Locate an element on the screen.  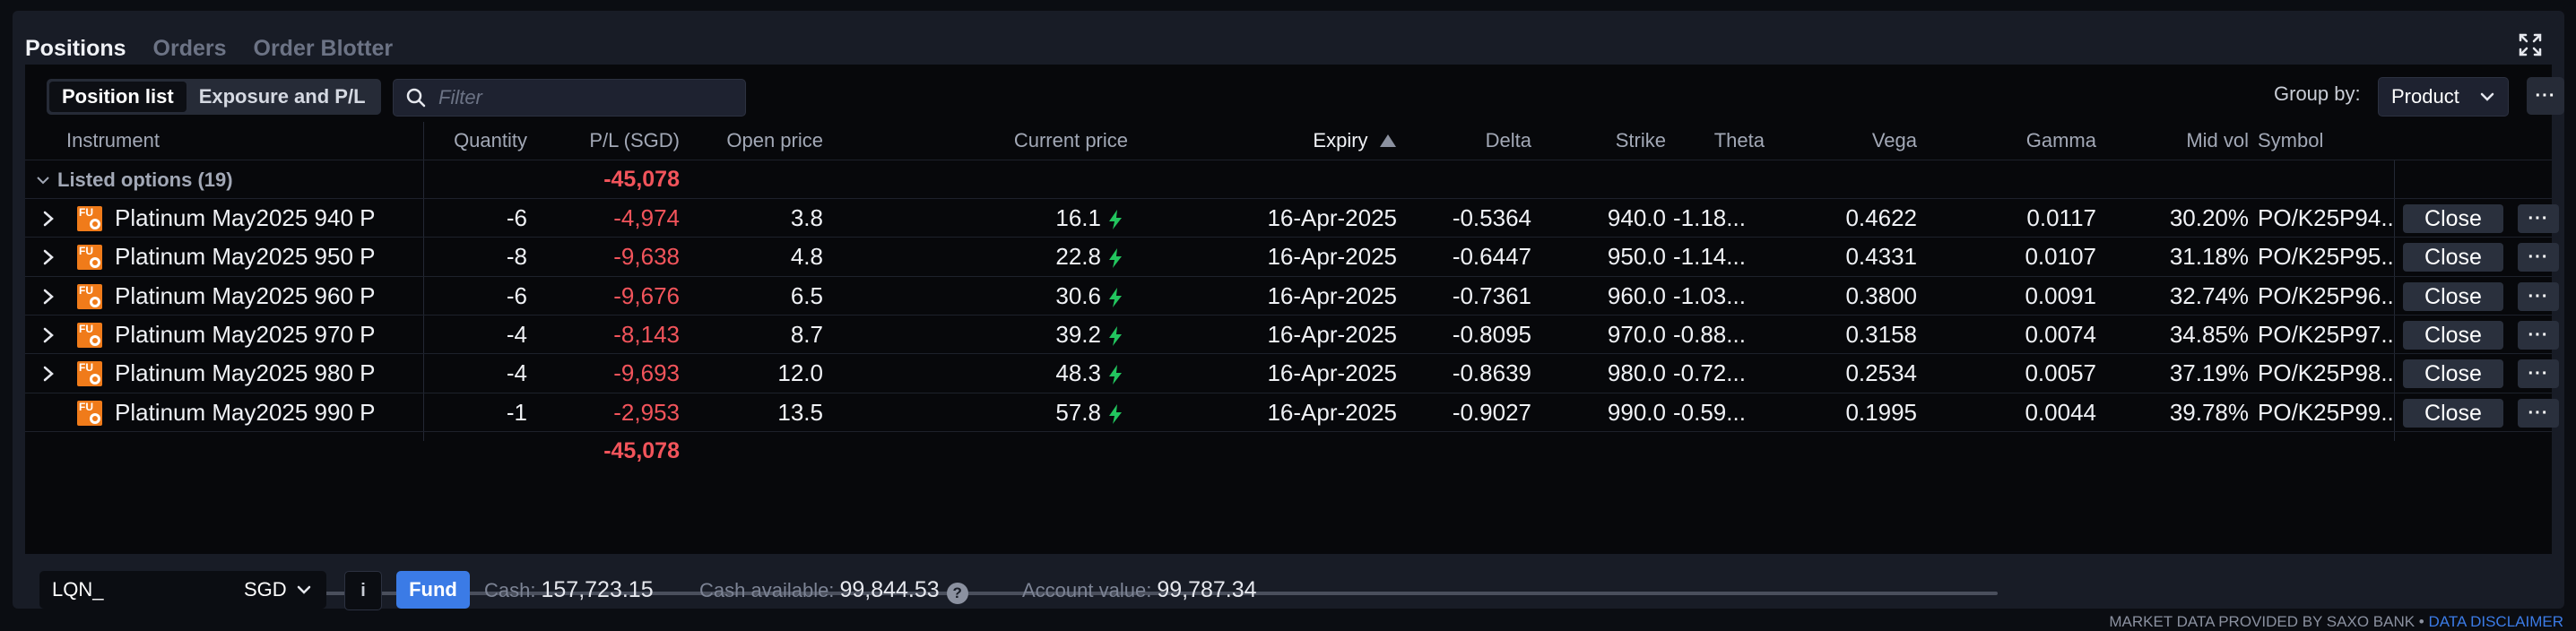
filter-input is located at coordinates (582, 98).